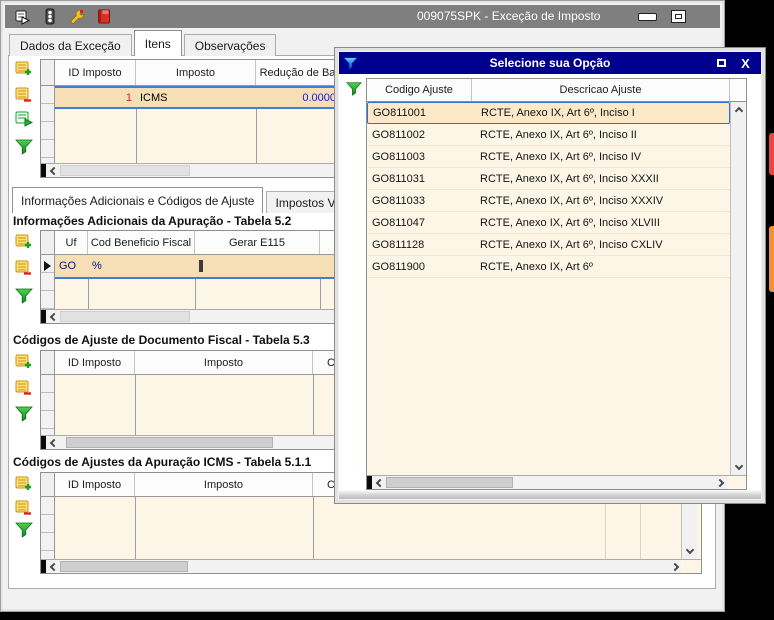 This screenshot has width=774, height=620. I want to click on grid-tabela511-hscrollbar, so click(371, 566).